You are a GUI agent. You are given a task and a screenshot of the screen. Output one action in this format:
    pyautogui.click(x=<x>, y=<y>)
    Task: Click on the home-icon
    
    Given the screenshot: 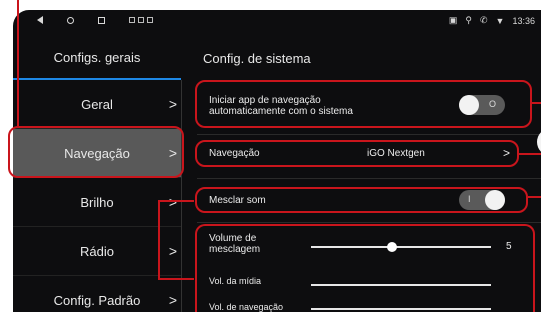 What is the action you would take?
    pyautogui.click(x=70, y=20)
    